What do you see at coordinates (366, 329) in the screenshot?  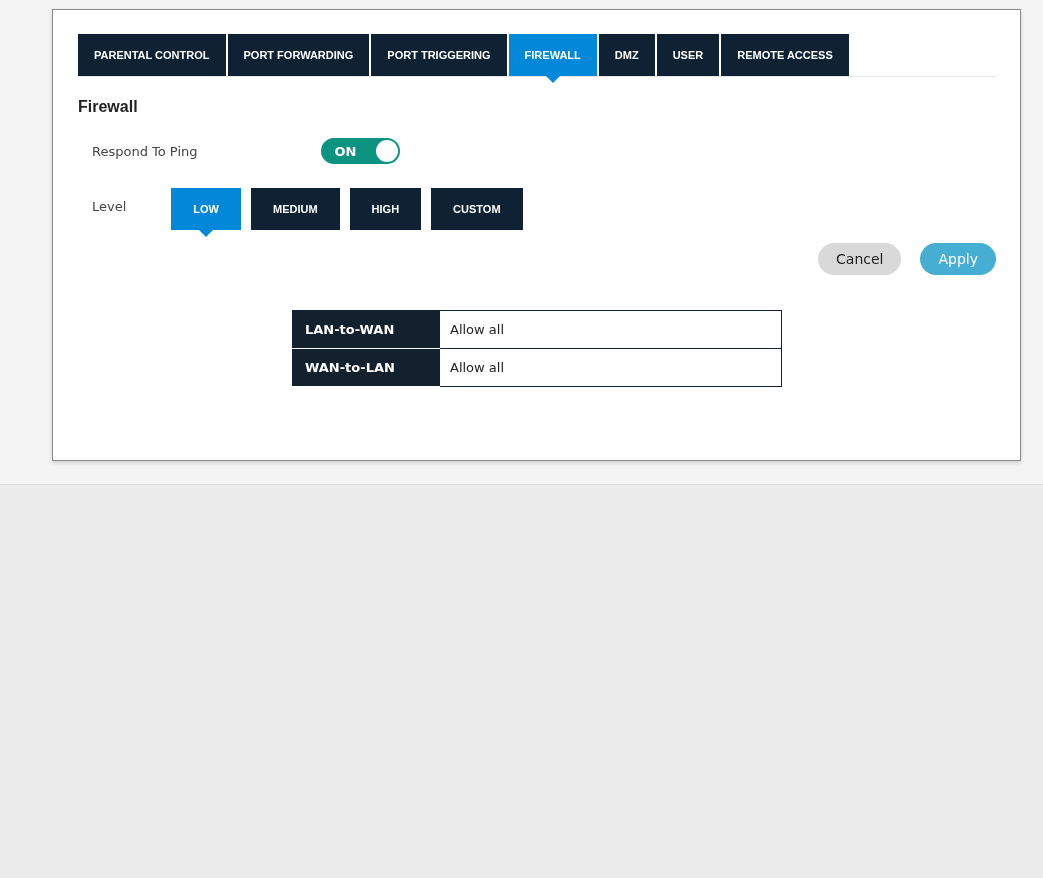 I see `table-header-cell: LAN-to-WAN` at bounding box center [366, 329].